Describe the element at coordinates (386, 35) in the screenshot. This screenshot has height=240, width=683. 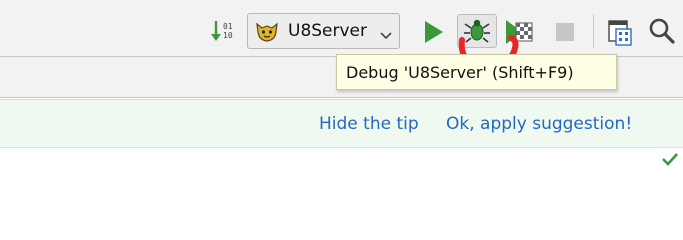
I see `chevron-down-icon` at that location.